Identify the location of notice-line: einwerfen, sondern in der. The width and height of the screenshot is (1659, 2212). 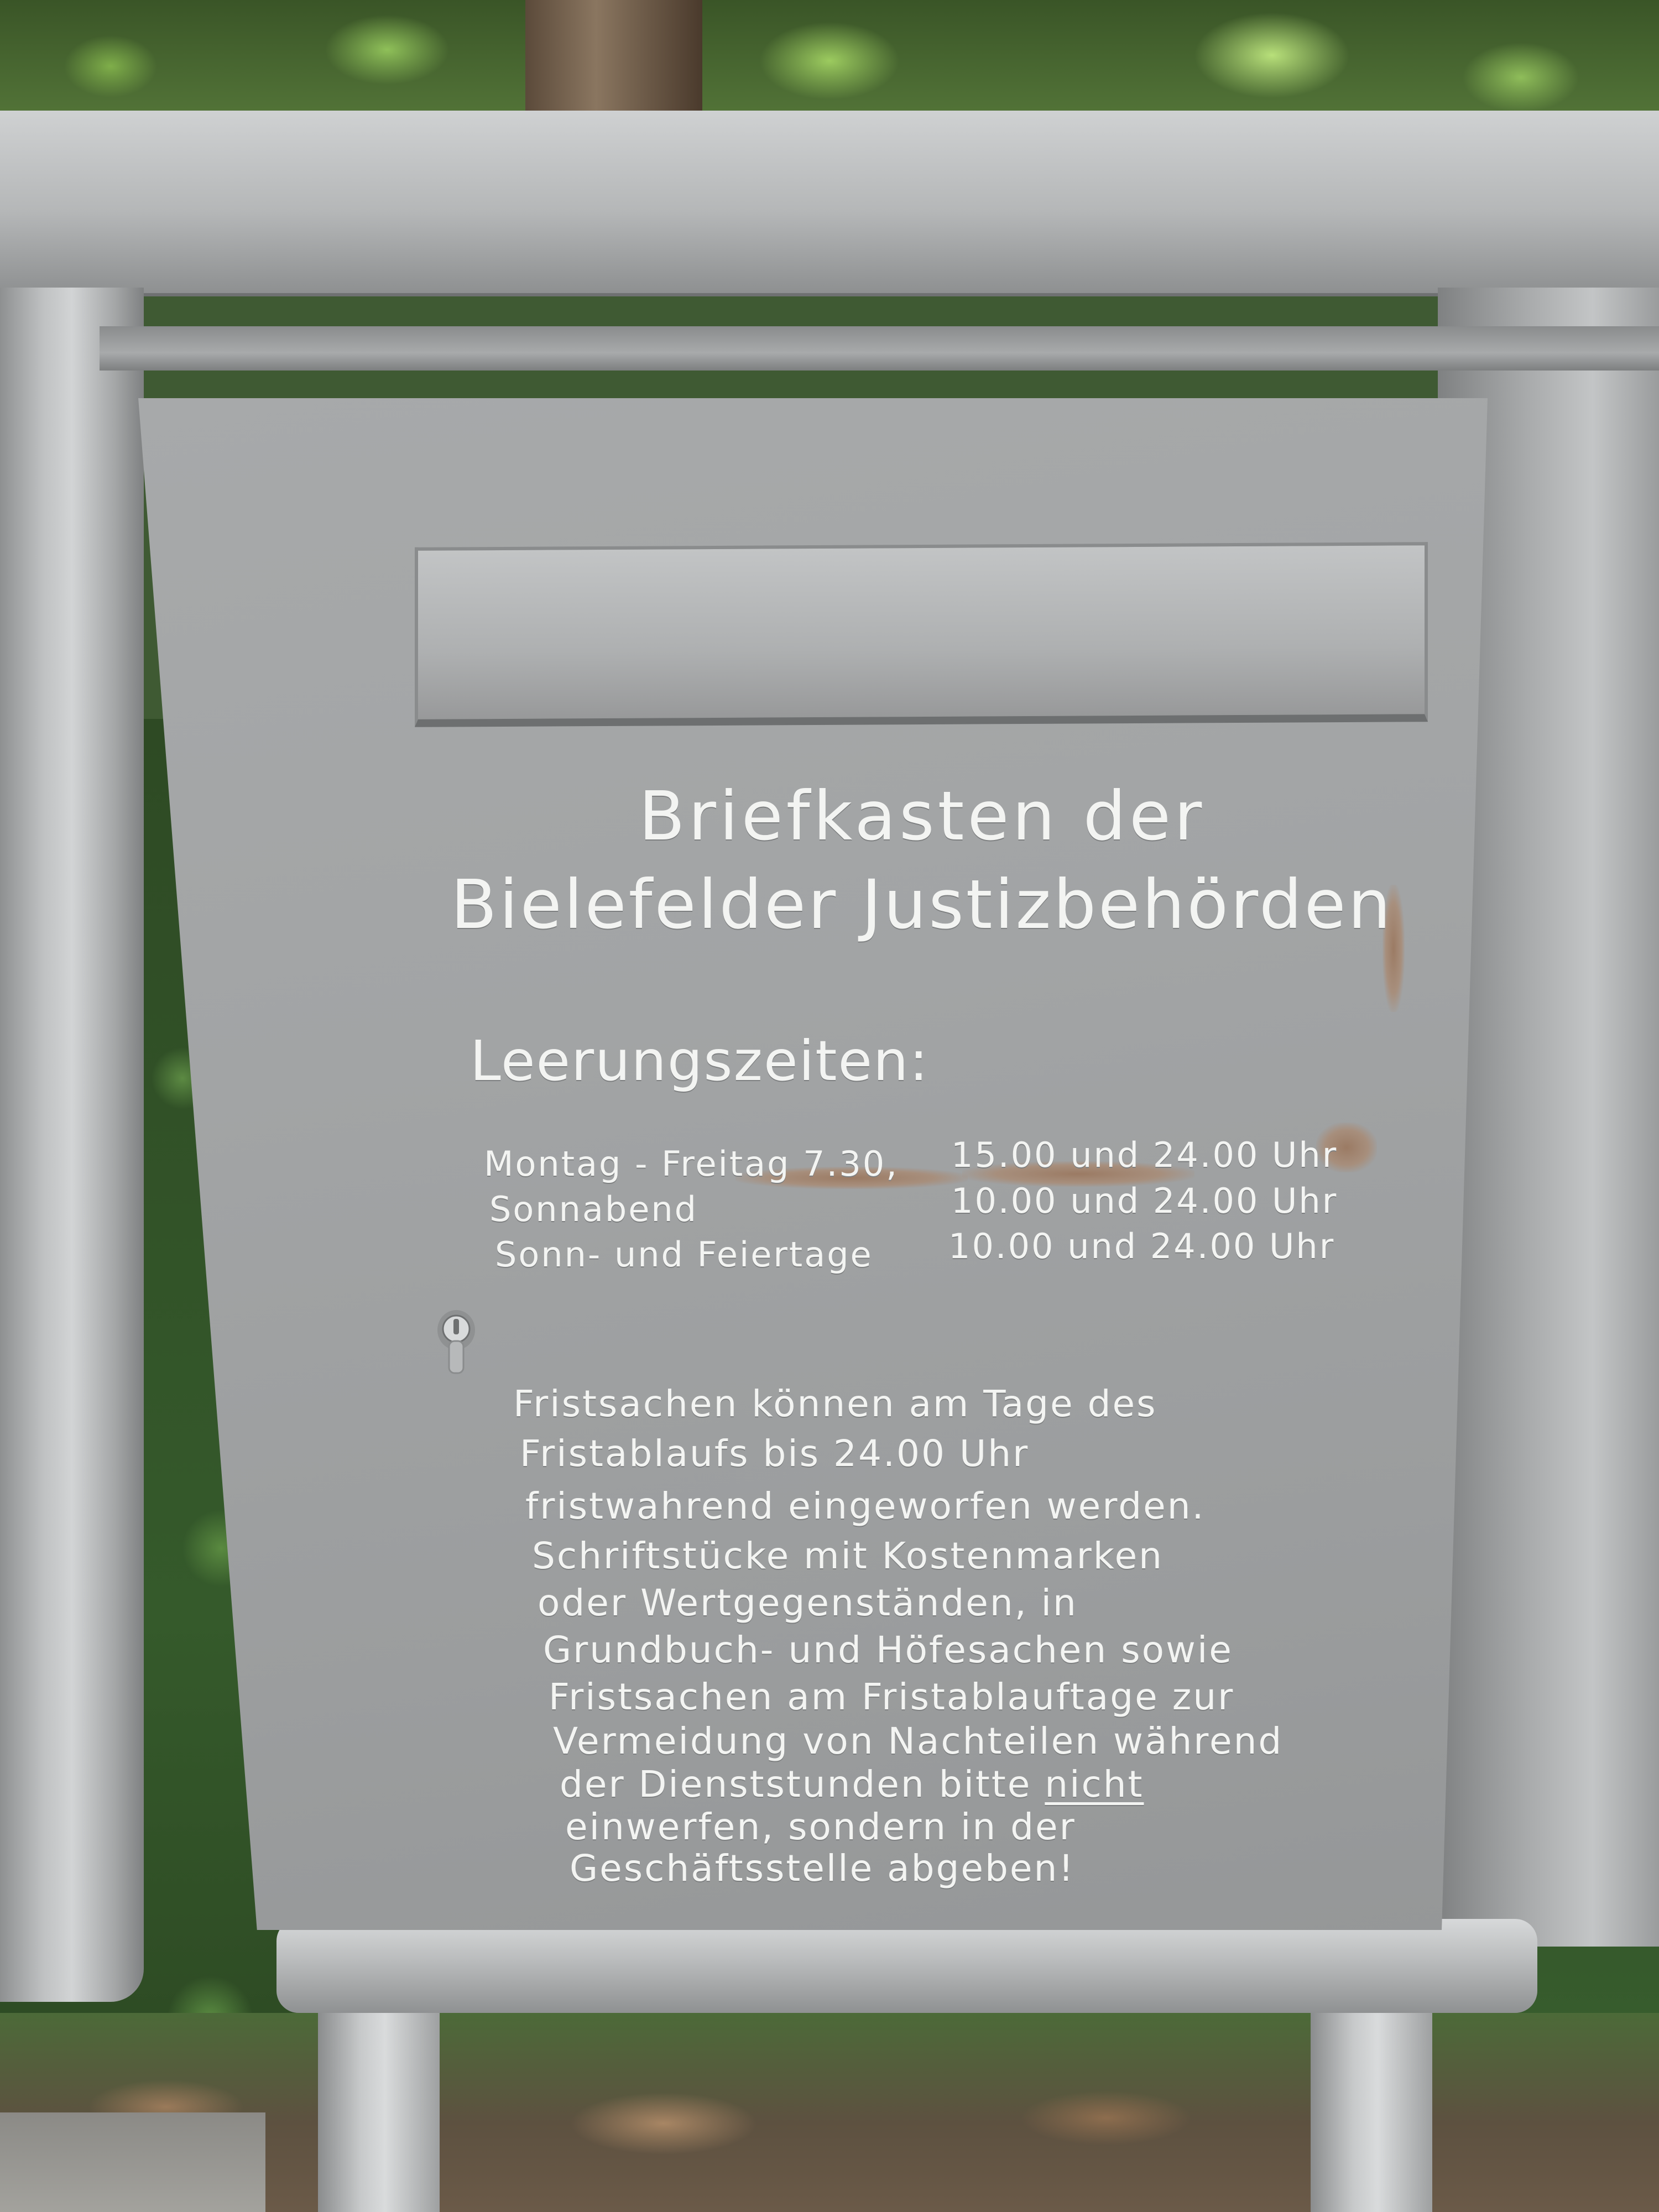
(821, 1827).